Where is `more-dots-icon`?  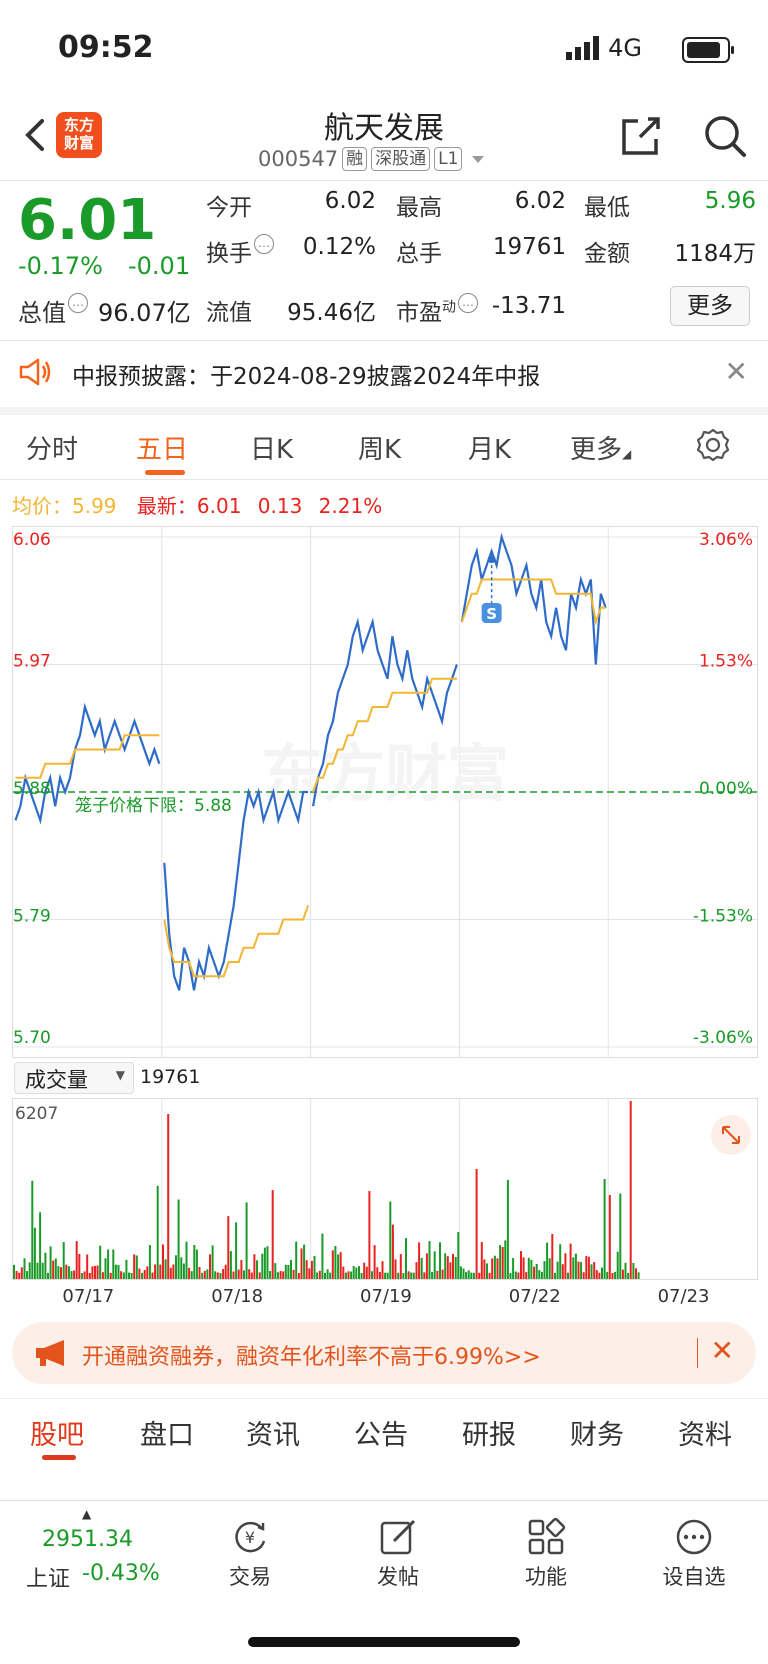 more-dots-icon is located at coordinates (694, 1537).